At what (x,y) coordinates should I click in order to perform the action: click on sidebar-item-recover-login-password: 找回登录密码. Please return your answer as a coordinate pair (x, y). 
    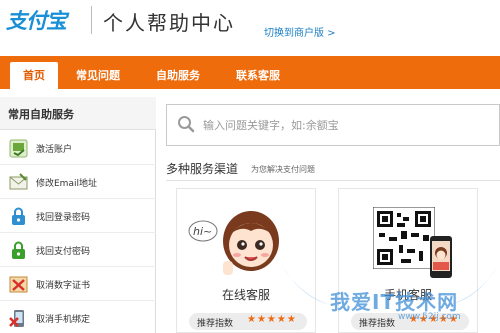
    Looking at the image, I should click on (78, 216).